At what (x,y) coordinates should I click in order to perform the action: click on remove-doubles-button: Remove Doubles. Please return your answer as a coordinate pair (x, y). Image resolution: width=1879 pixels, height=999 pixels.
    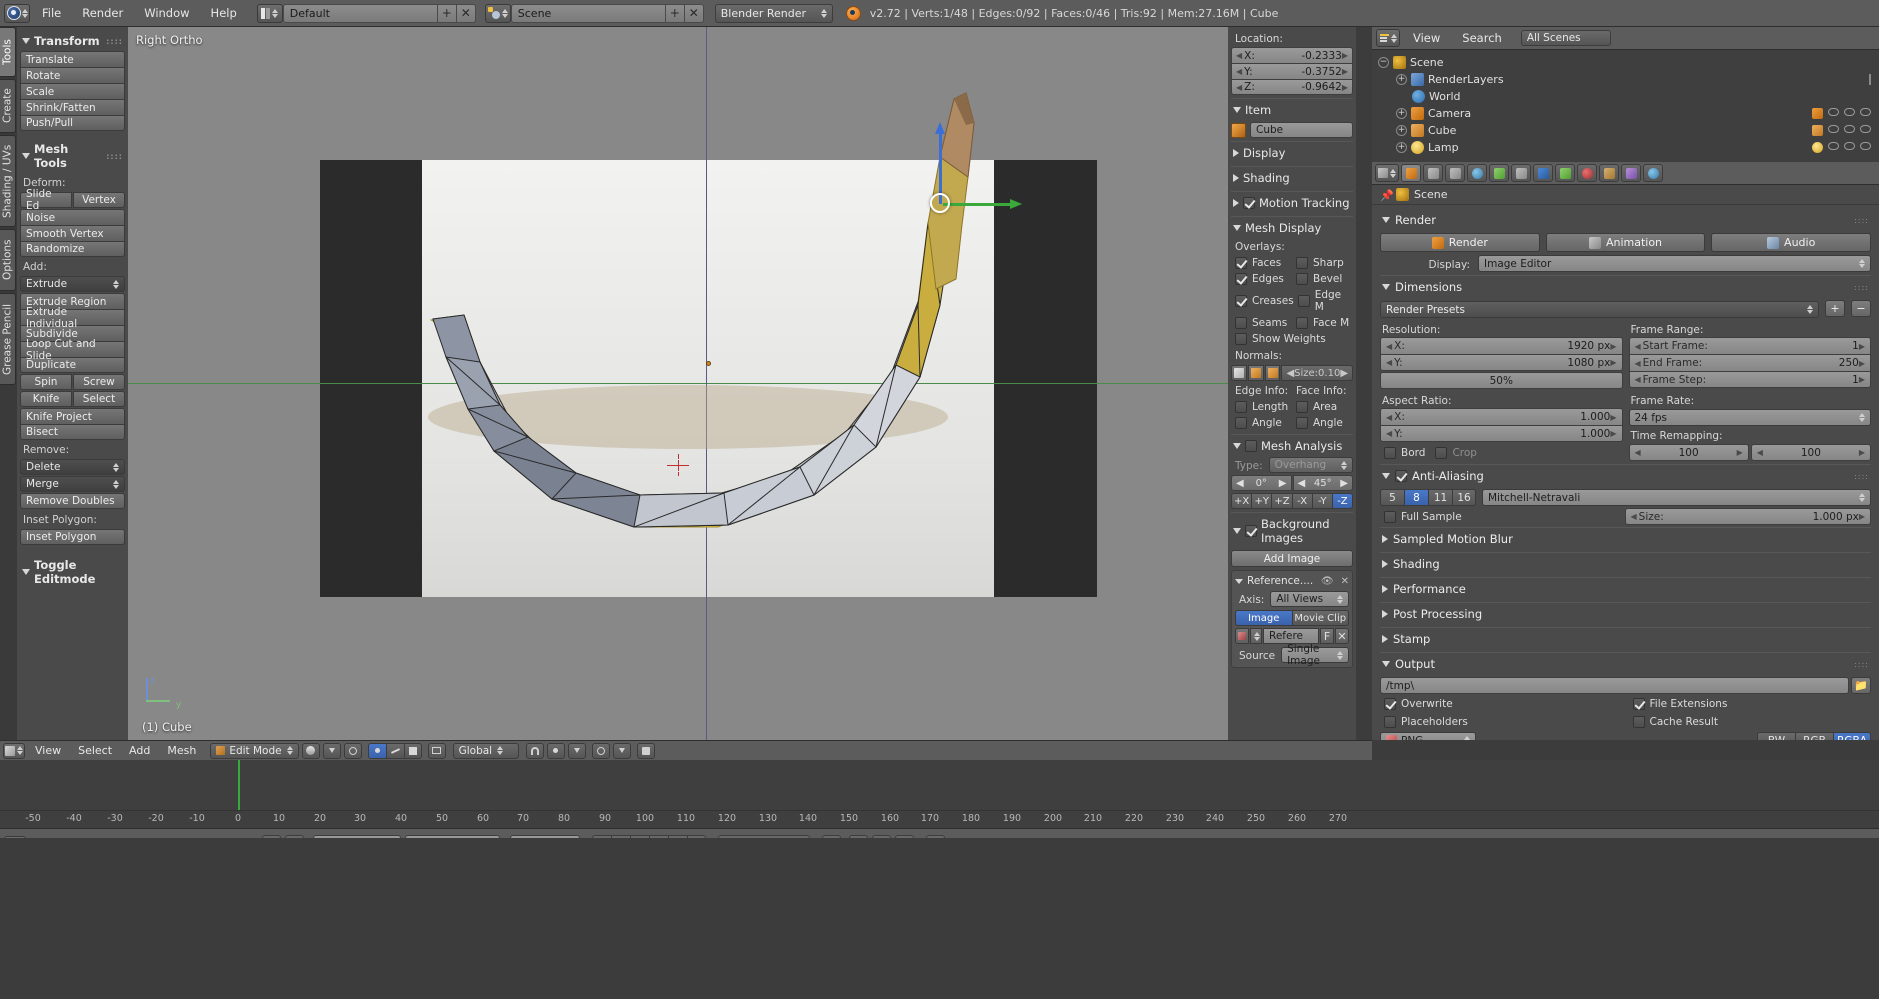
    Looking at the image, I should click on (72, 501).